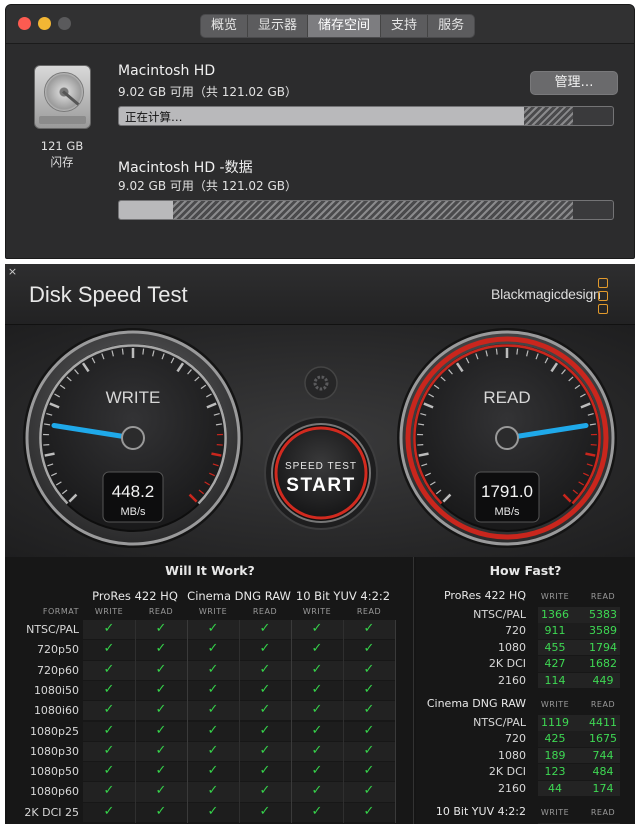 The height and width of the screenshot is (824, 640). Describe the element at coordinates (555, 739) in the screenshot. I see `write-speed-cell: 425` at that location.